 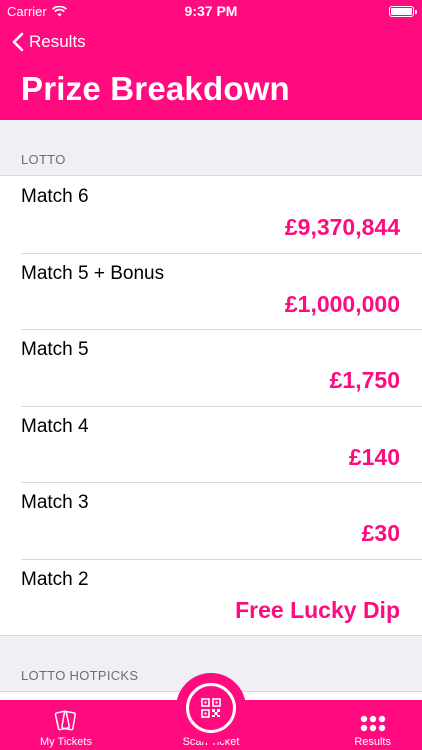 I want to click on grid-dots-icon, so click(x=372, y=723).